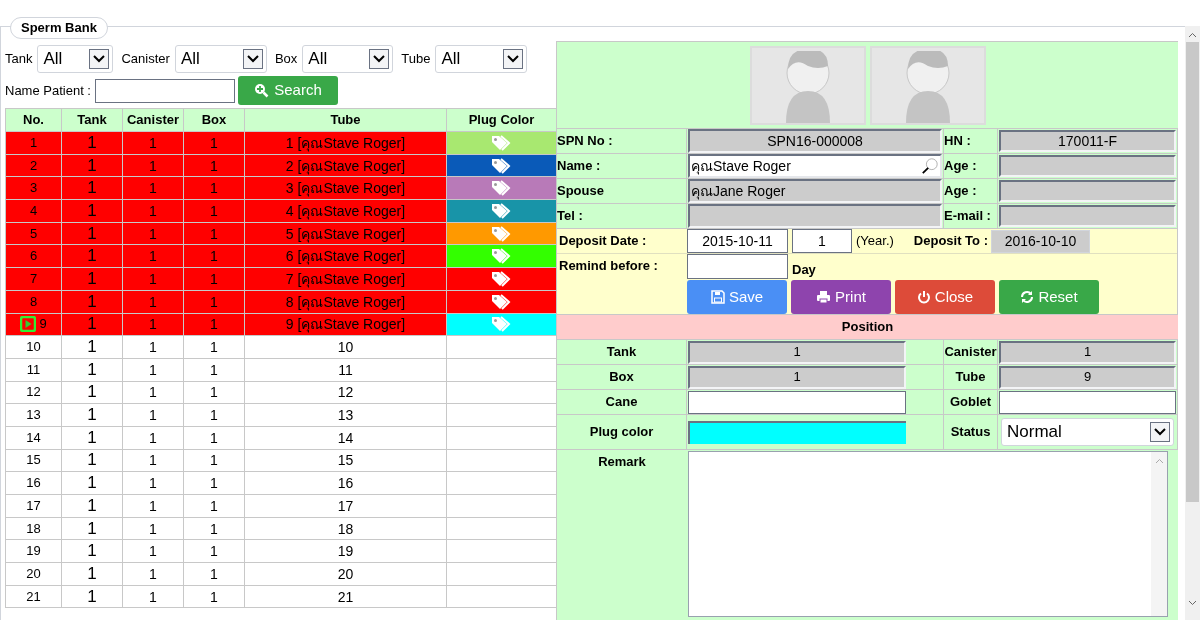 The height and width of the screenshot is (620, 1200). What do you see at coordinates (957, 141) in the screenshot?
I see `field-label: HN :` at bounding box center [957, 141].